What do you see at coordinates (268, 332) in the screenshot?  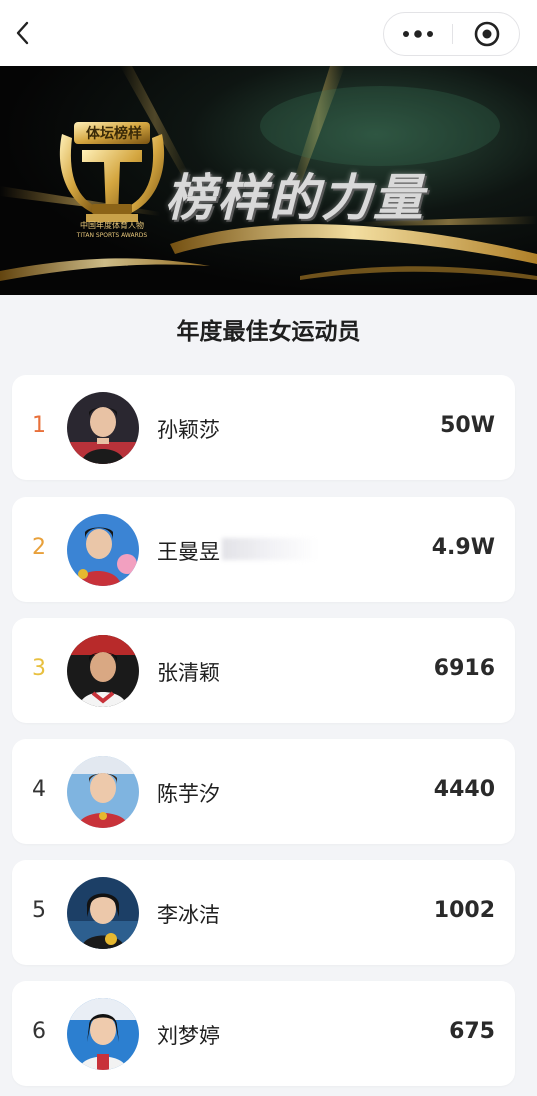 I see `section-title: 年度最佳女运动员` at bounding box center [268, 332].